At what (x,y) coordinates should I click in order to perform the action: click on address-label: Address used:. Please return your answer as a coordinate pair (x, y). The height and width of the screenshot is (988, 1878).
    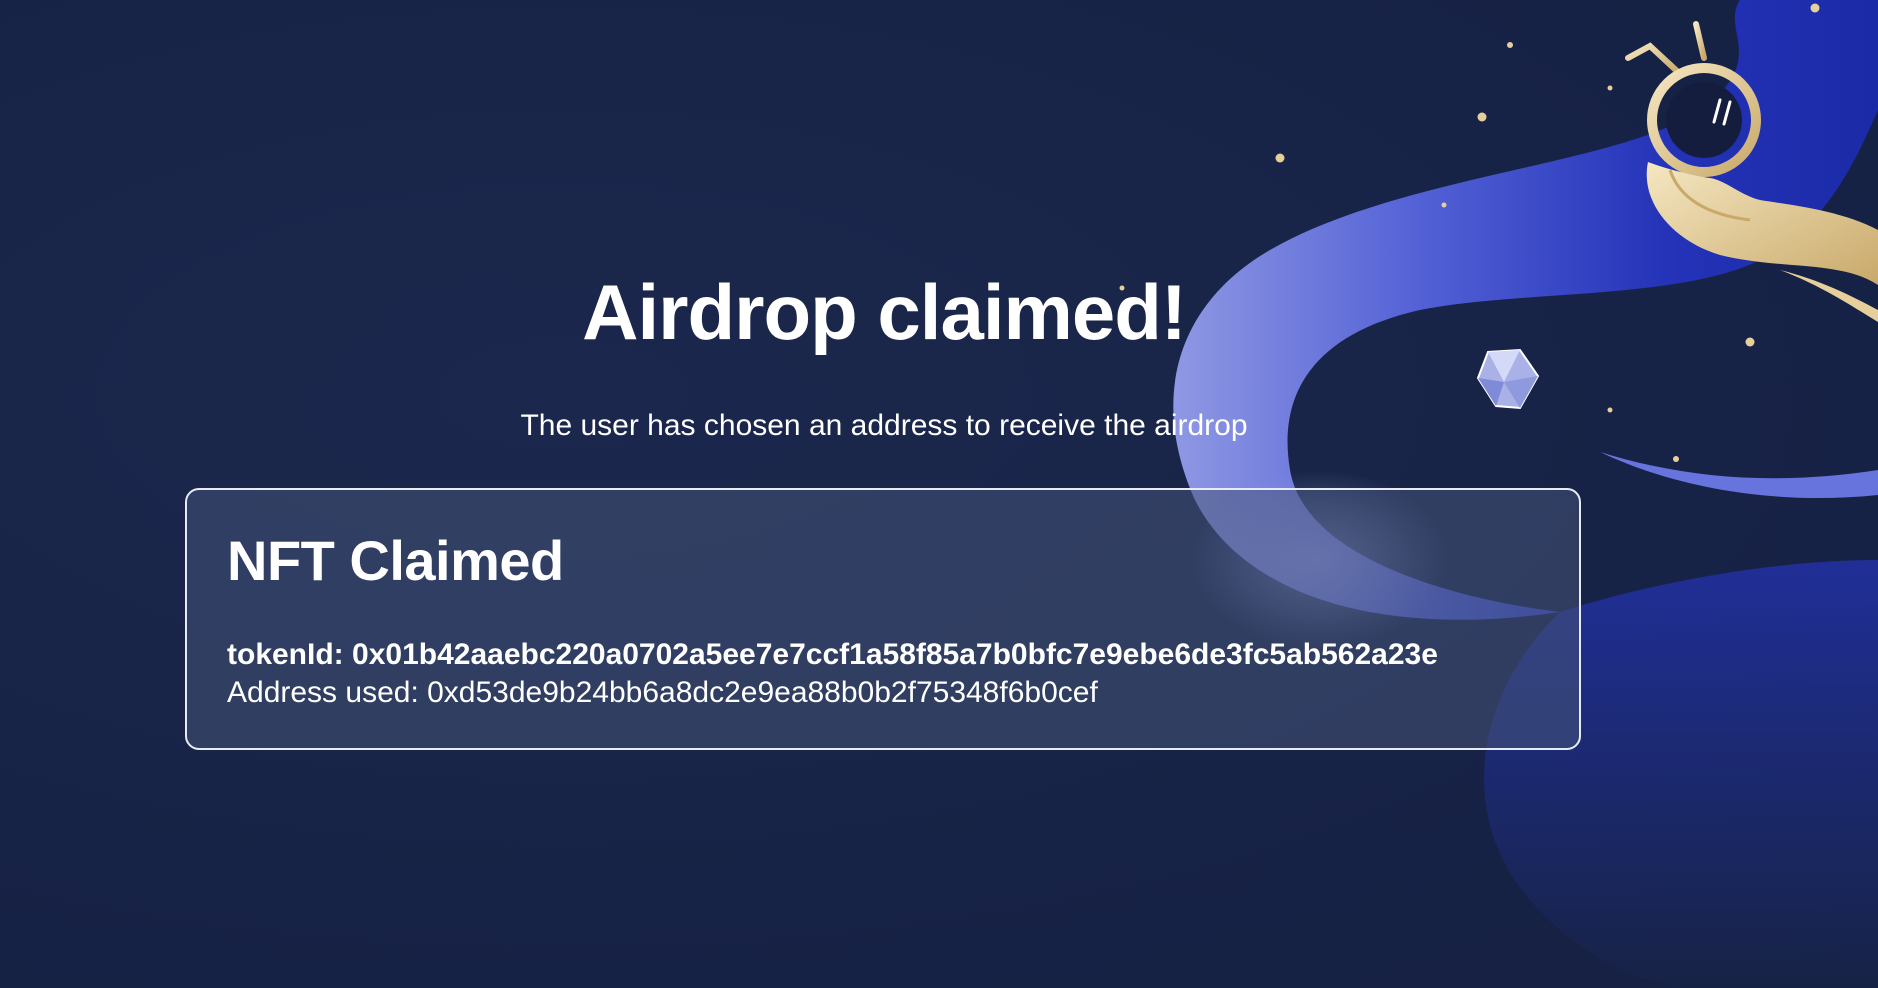
    Looking at the image, I should click on (323, 692).